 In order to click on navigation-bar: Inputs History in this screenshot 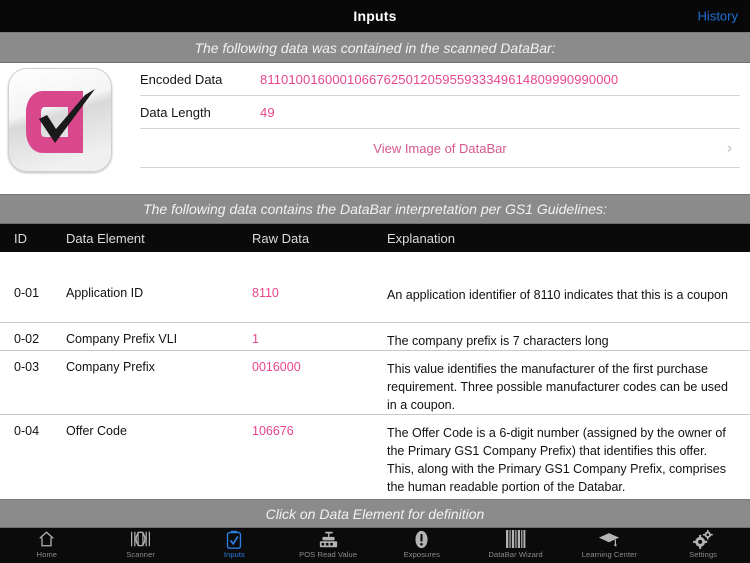, I will do `click(375, 16)`.